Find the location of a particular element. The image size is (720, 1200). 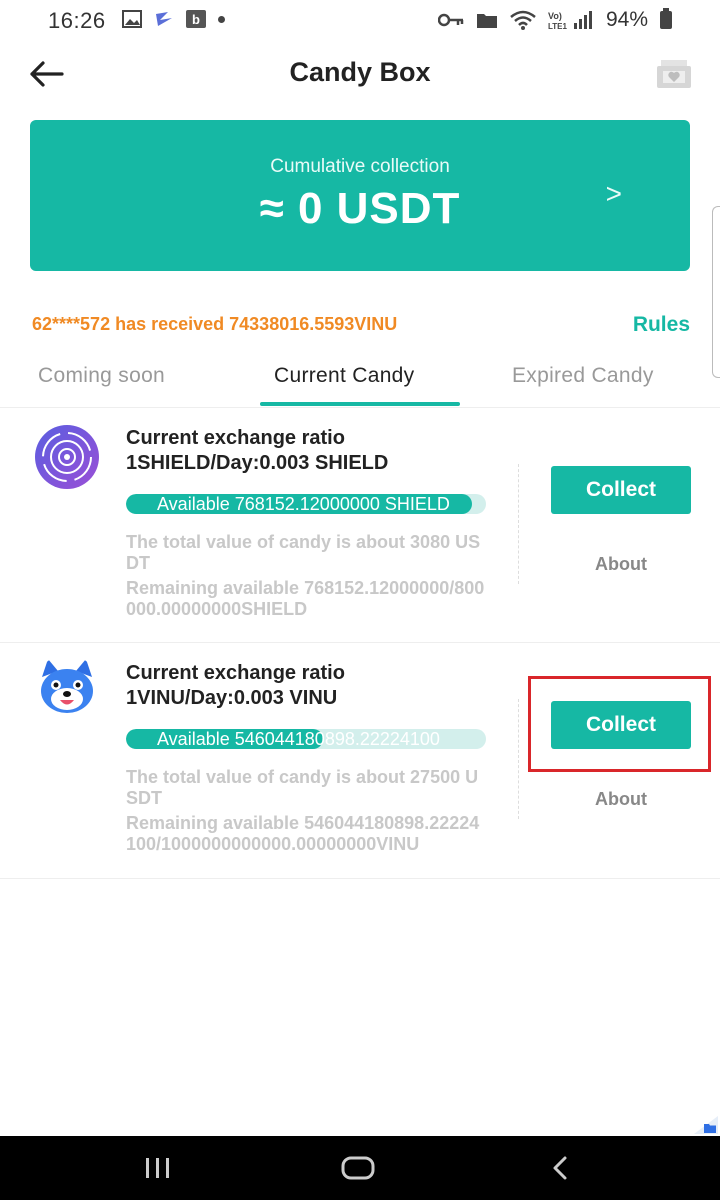

recent-apps-button is located at coordinates (158, 1168).